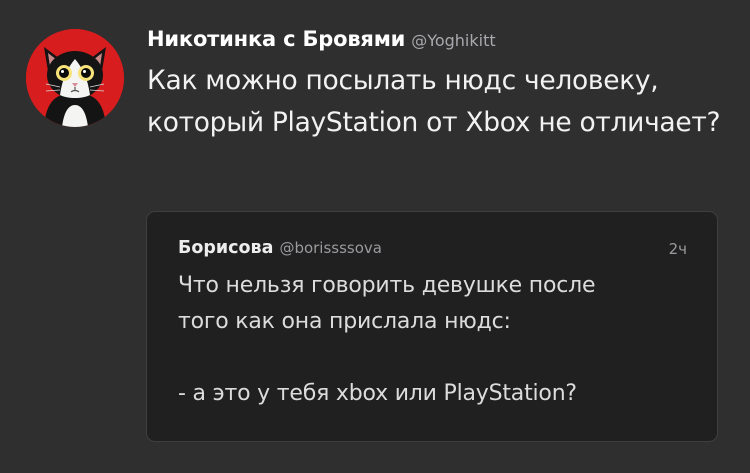  I want to click on quoted-text-line, so click(433, 358).